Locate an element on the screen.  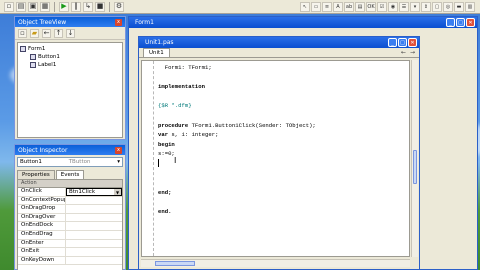
event-row: OnDragDrop is located at coordinates (70, 209).